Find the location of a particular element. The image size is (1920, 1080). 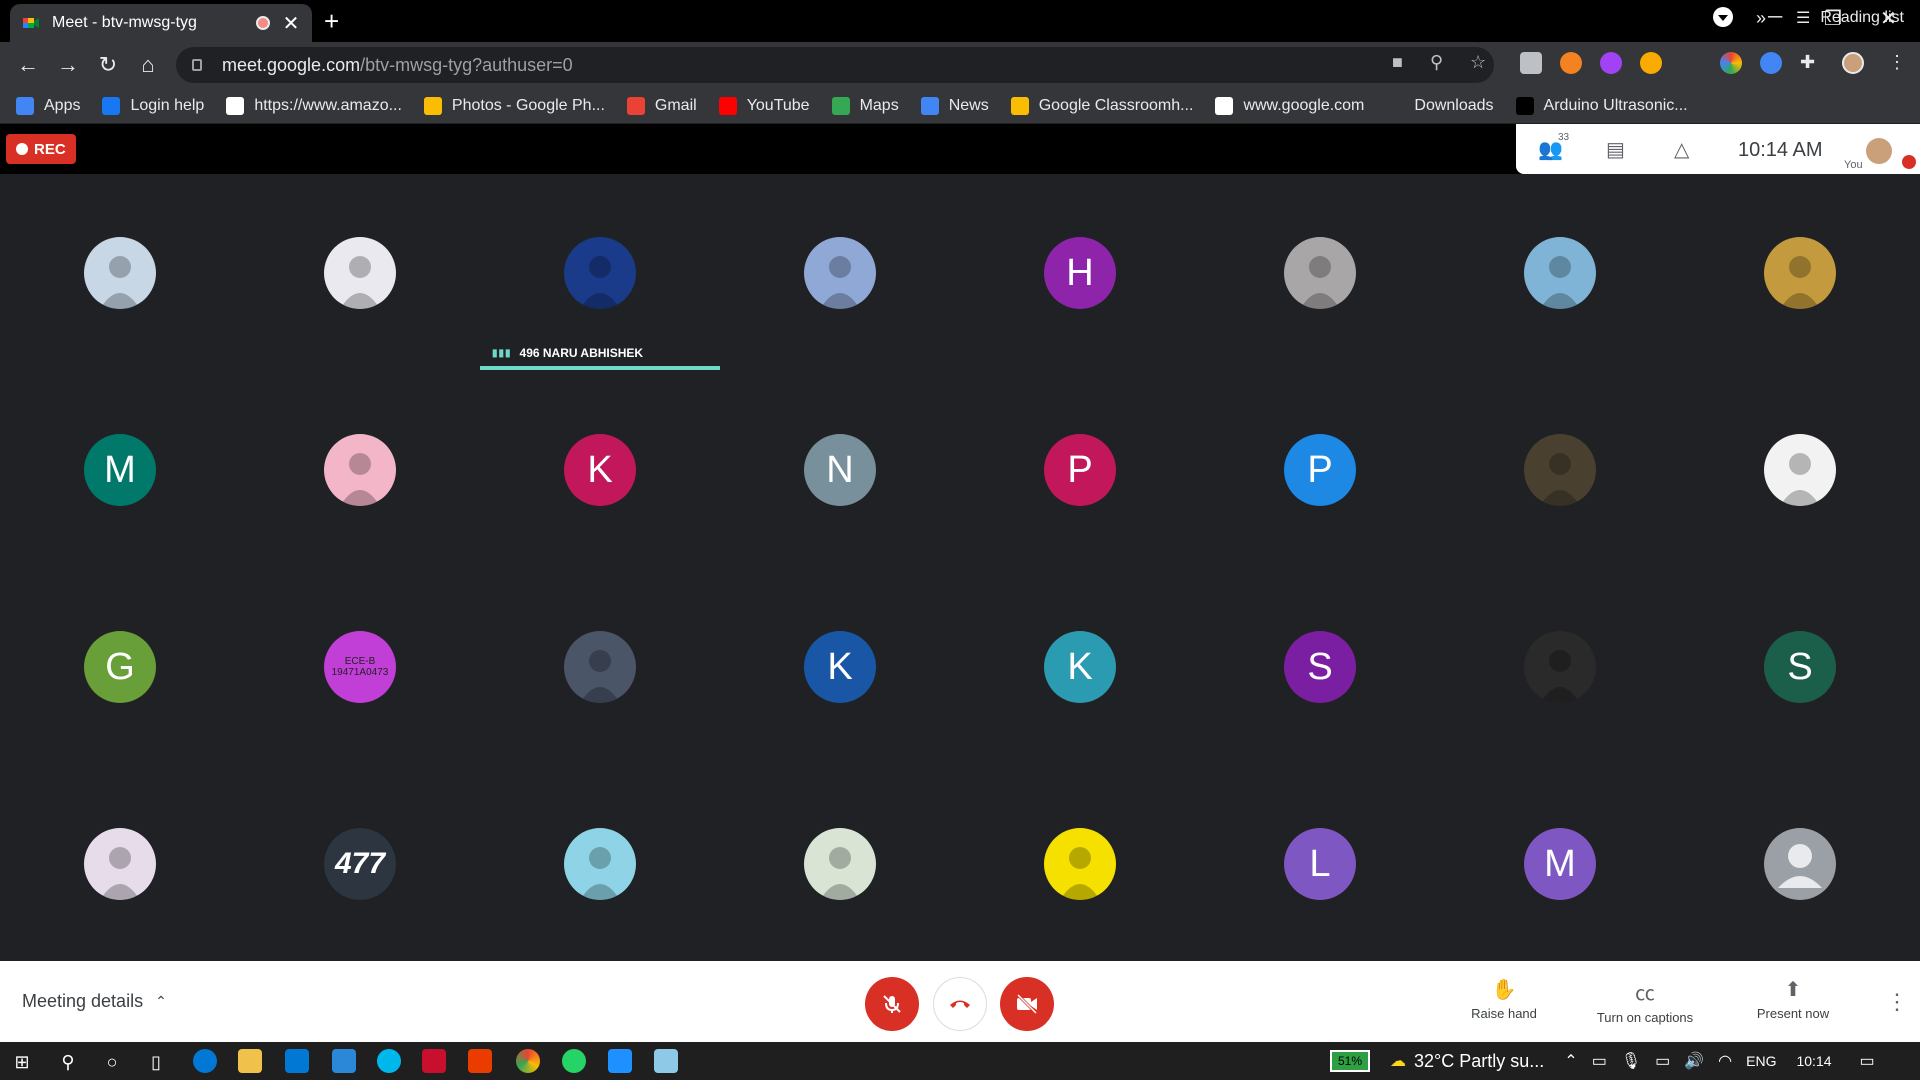

more-options-icon: ⋮ is located at coordinates (1897, 1002).